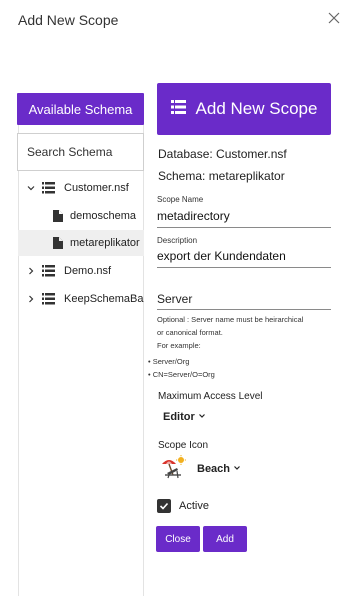 The height and width of the screenshot is (596, 350). Describe the element at coordinates (104, 299) in the screenshot. I see `tree-item-label: KeepSchemaBac` at that location.